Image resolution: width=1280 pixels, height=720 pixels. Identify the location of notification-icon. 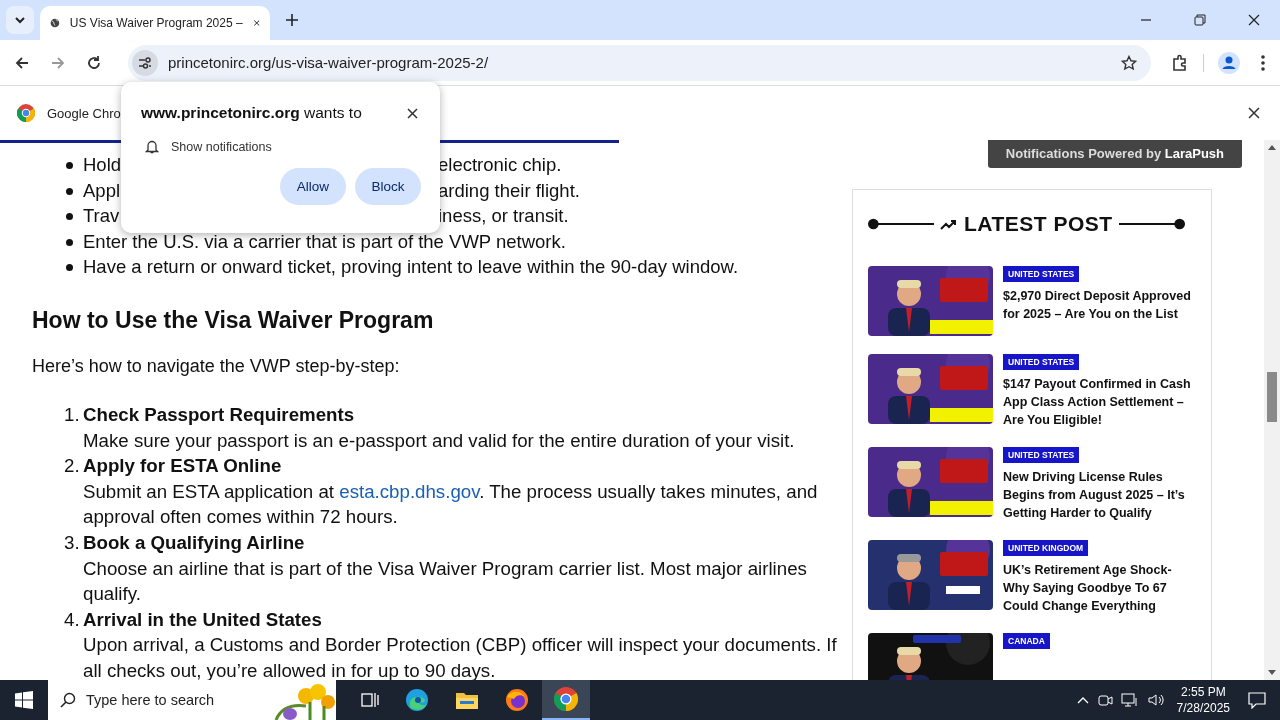
(1257, 700).